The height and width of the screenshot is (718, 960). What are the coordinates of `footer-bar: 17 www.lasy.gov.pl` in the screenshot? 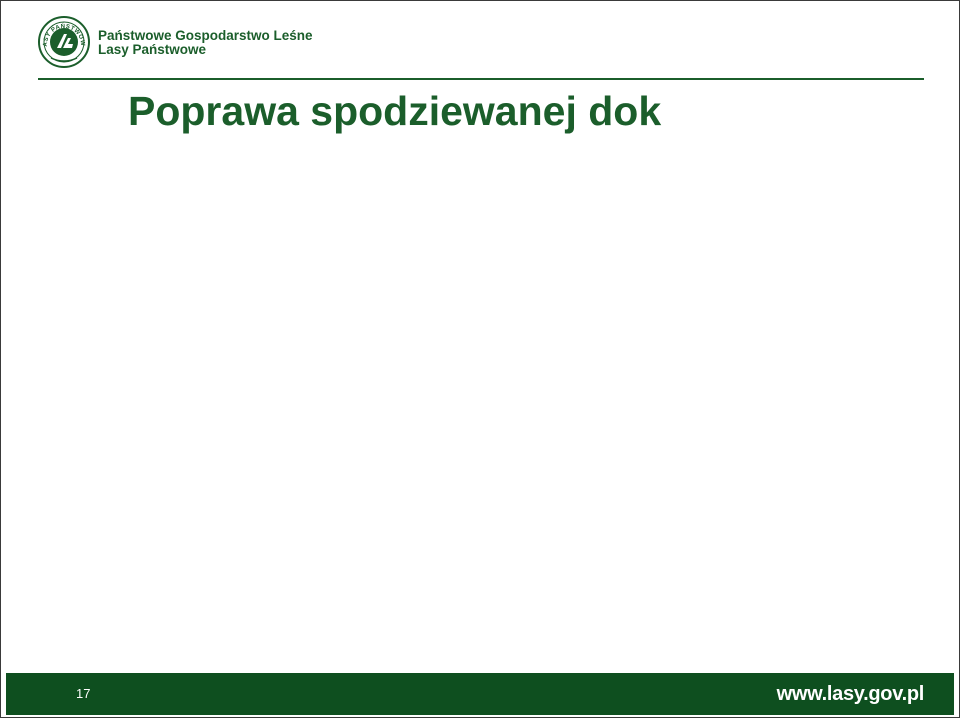 It's located at (480, 694).